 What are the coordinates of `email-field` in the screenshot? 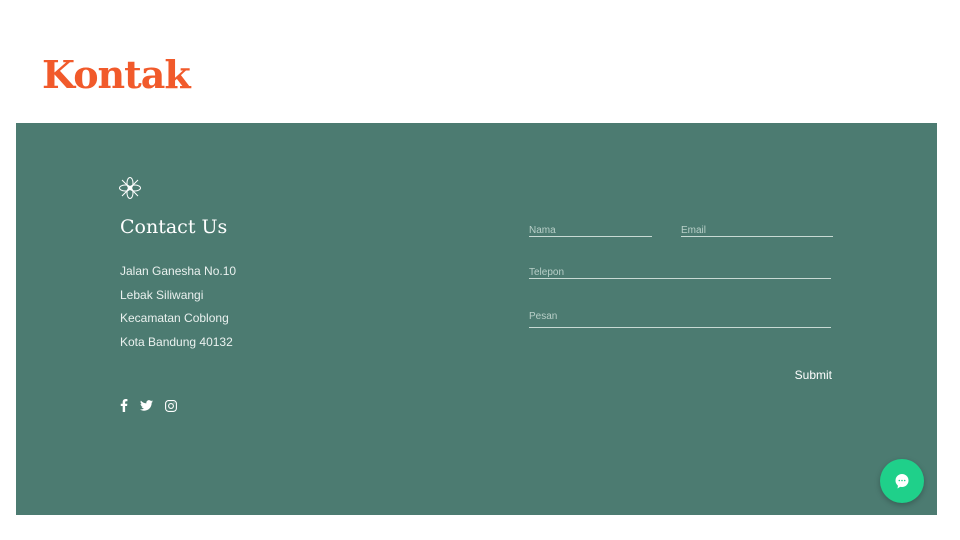 It's located at (757, 228).